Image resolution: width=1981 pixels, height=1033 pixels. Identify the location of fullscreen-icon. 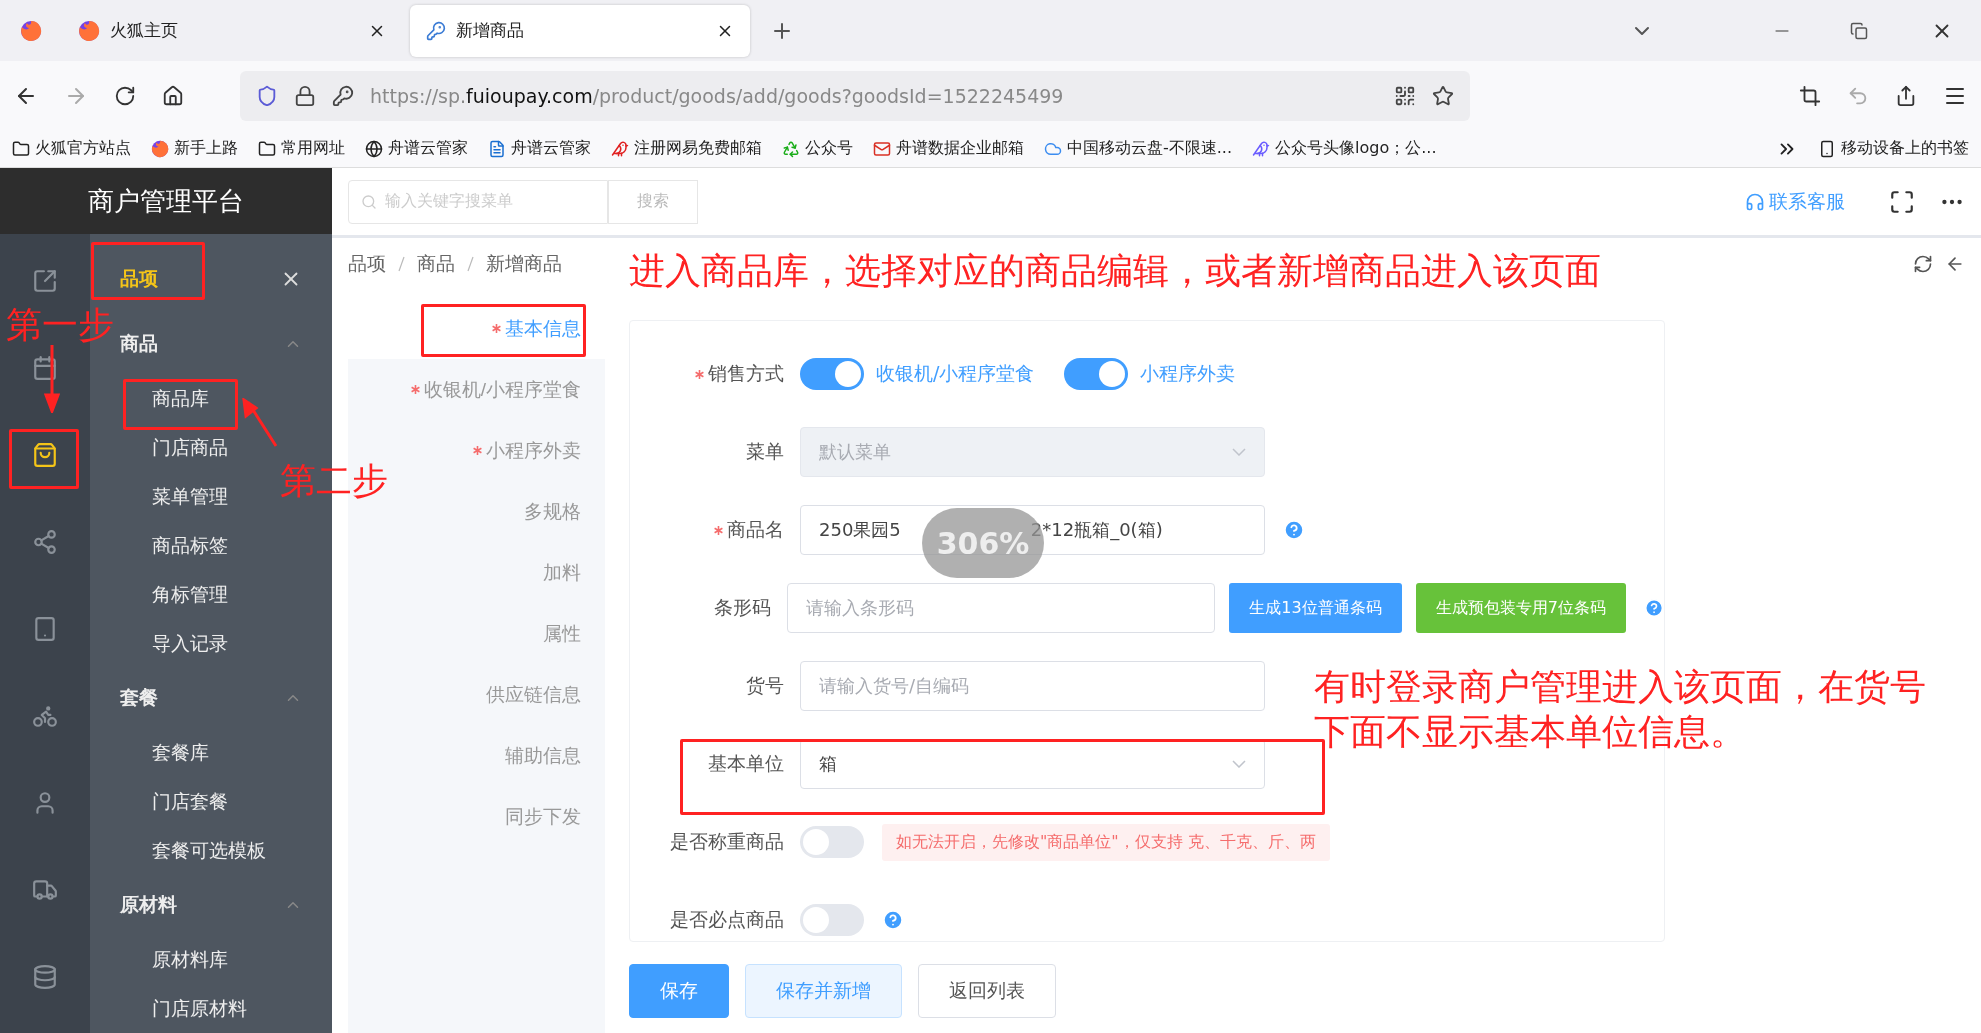
(1902, 201).